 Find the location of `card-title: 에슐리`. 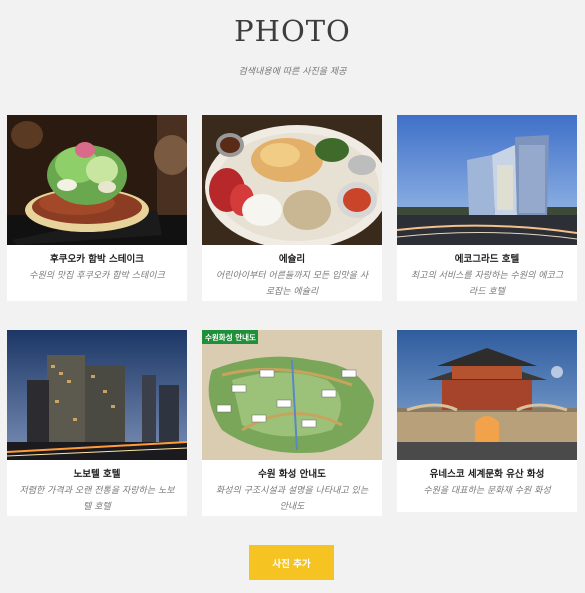

card-title: 에슐리 is located at coordinates (292, 259).